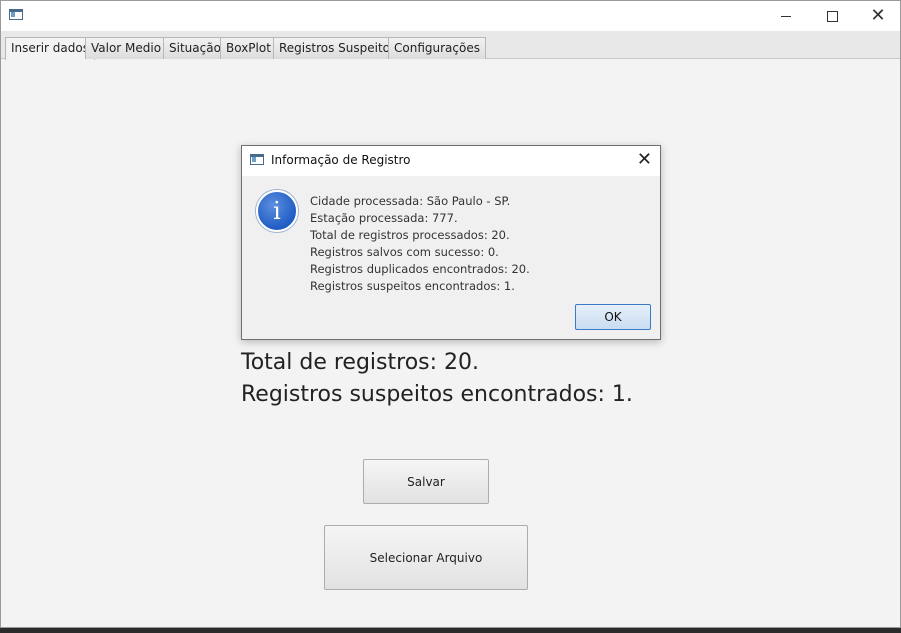  What do you see at coordinates (420, 269) in the screenshot?
I see `duplicados-line: Registros duplicados encontrados: 20.` at bounding box center [420, 269].